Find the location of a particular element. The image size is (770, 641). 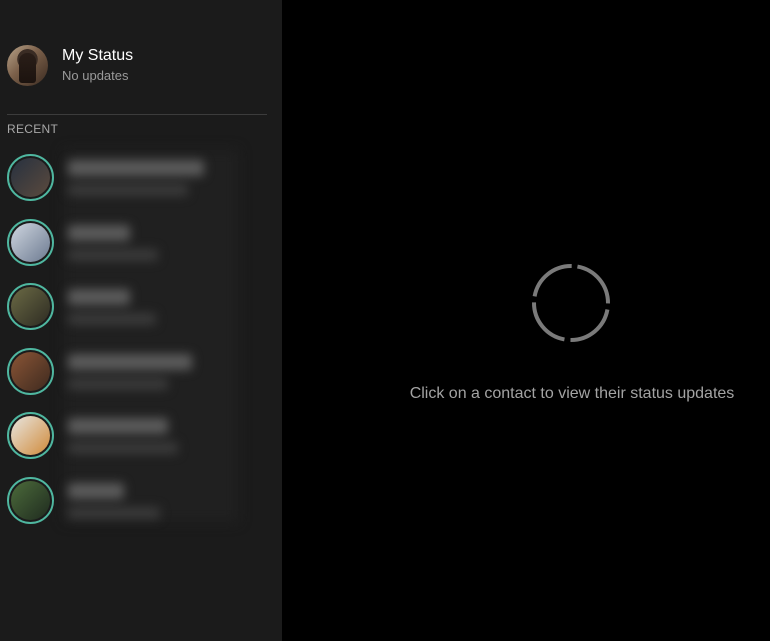

my-status-row: My Status No updates is located at coordinates (137, 65).